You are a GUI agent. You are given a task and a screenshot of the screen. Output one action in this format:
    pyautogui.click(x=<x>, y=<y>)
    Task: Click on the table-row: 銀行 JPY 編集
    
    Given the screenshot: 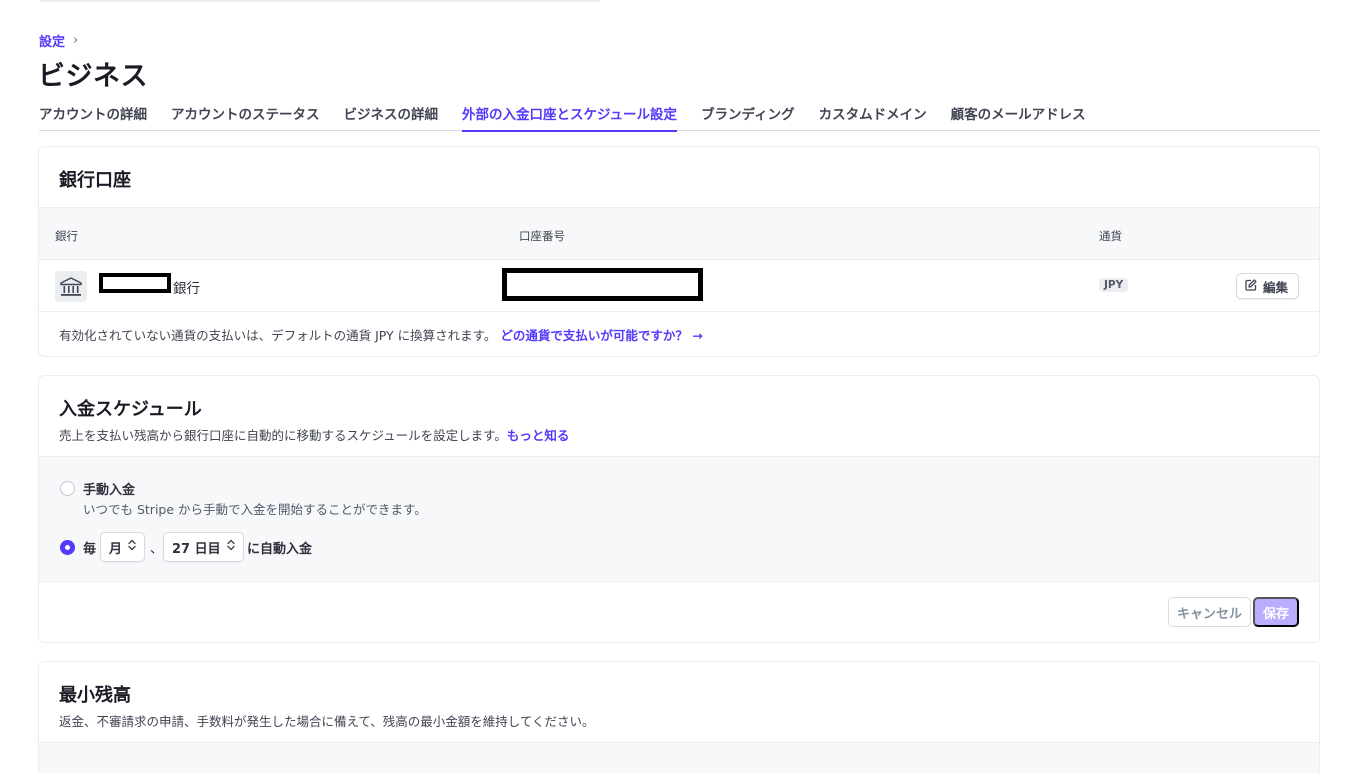 What is the action you would take?
    pyautogui.click(x=679, y=286)
    